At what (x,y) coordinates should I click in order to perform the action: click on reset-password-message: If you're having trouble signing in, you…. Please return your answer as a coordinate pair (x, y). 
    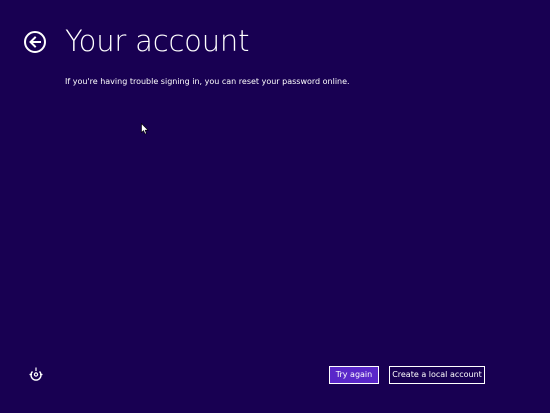
    Looking at the image, I should click on (207, 81).